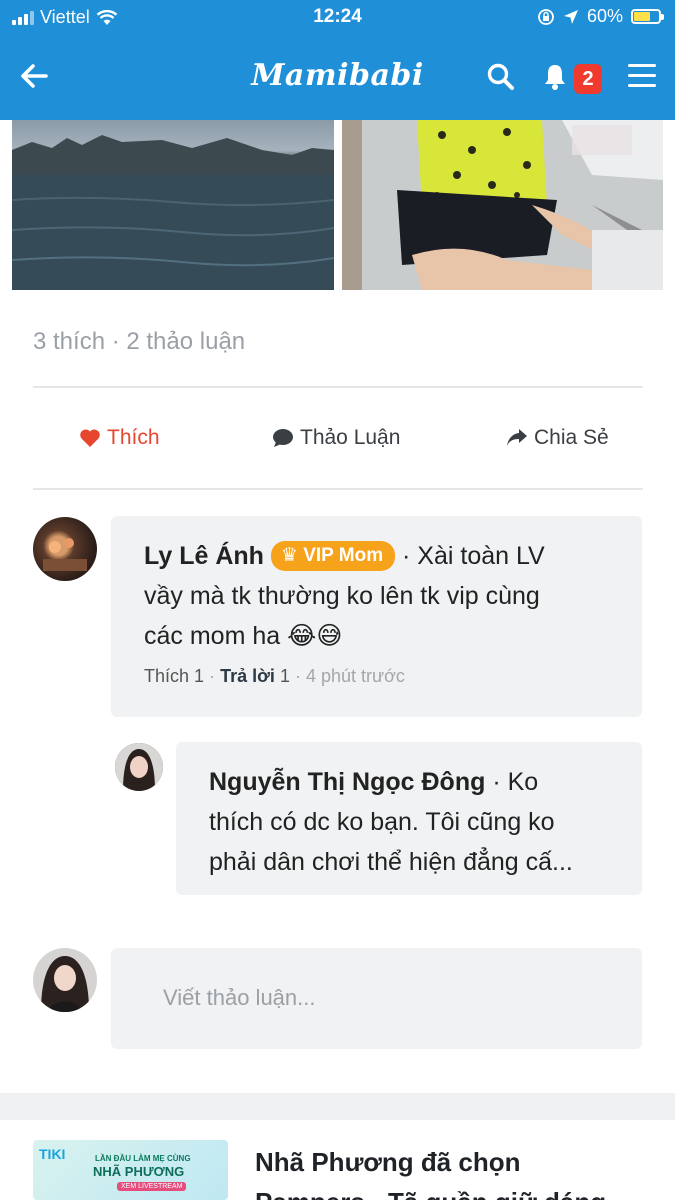 The height and width of the screenshot is (1200, 675). What do you see at coordinates (382, 822) in the screenshot?
I see `reply-body-line2: thích có dc ko bạn. Tôi cũng ko` at bounding box center [382, 822].